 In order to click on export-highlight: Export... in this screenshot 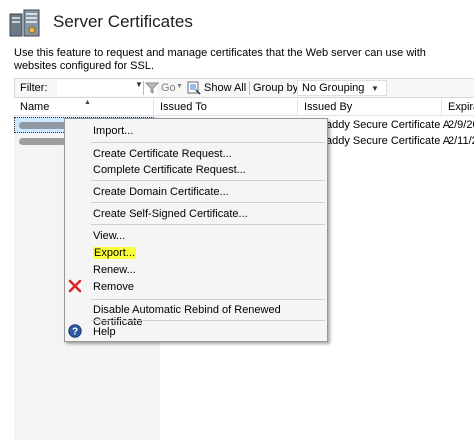, I will do `click(114, 253)`.